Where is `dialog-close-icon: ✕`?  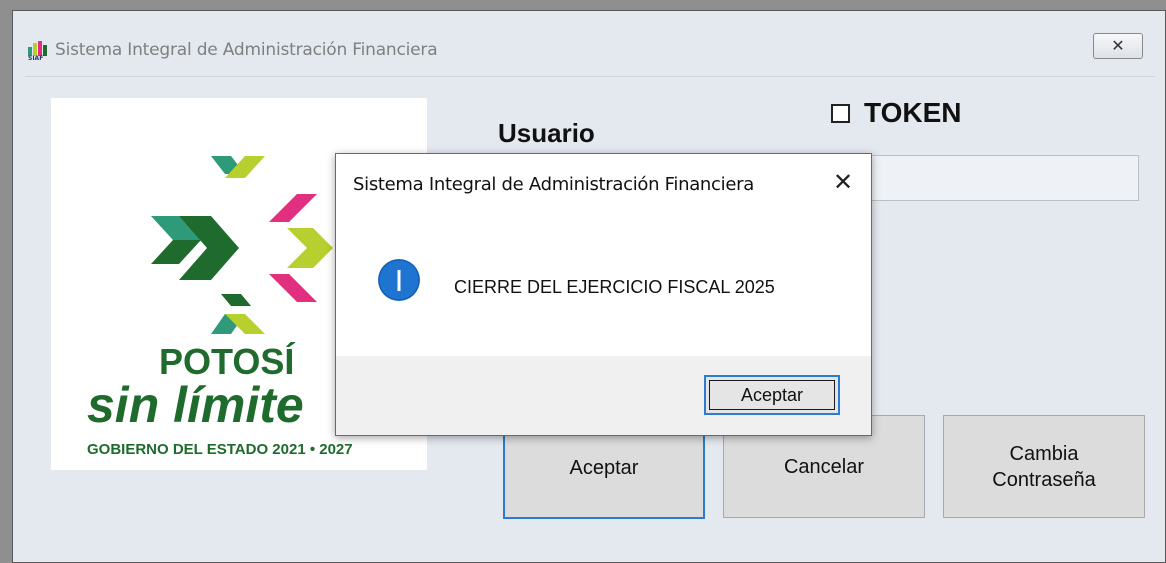 dialog-close-icon: ✕ is located at coordinates (843, 183).